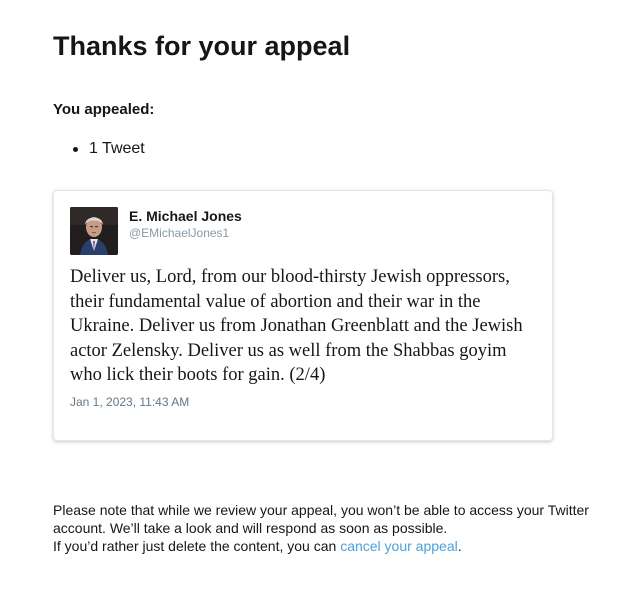 This screenshot has height=603, width=618. Describe the element at coordinates (202, 46) in the screenshot. I see `page-title: Thanks for your appeal` at that location.